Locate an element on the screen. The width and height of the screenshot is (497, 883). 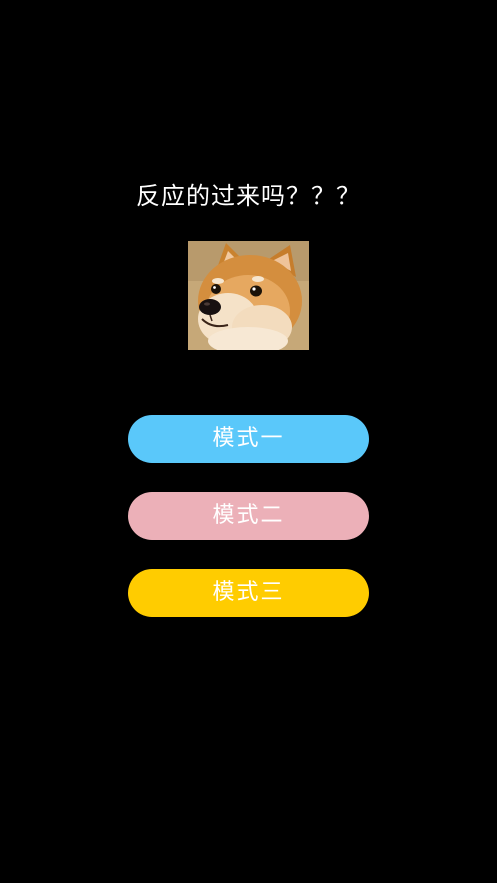
page-title: 反应的过来吗？？？ is located at coordinates (248, 196).